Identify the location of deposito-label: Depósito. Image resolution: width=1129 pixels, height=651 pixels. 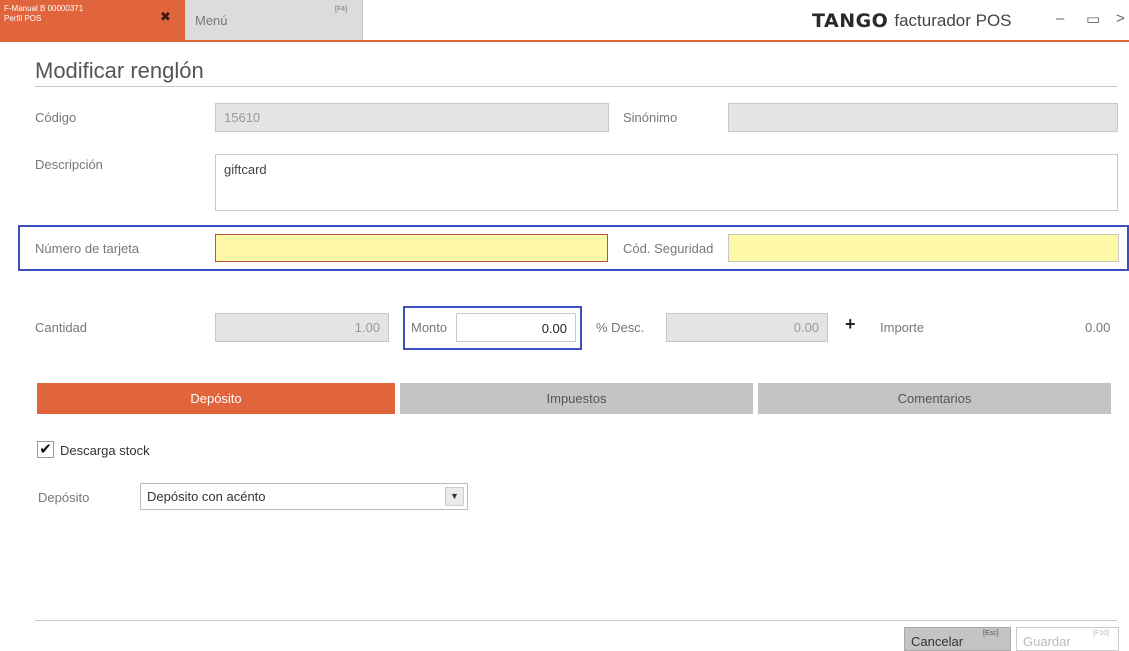
(64, 497).